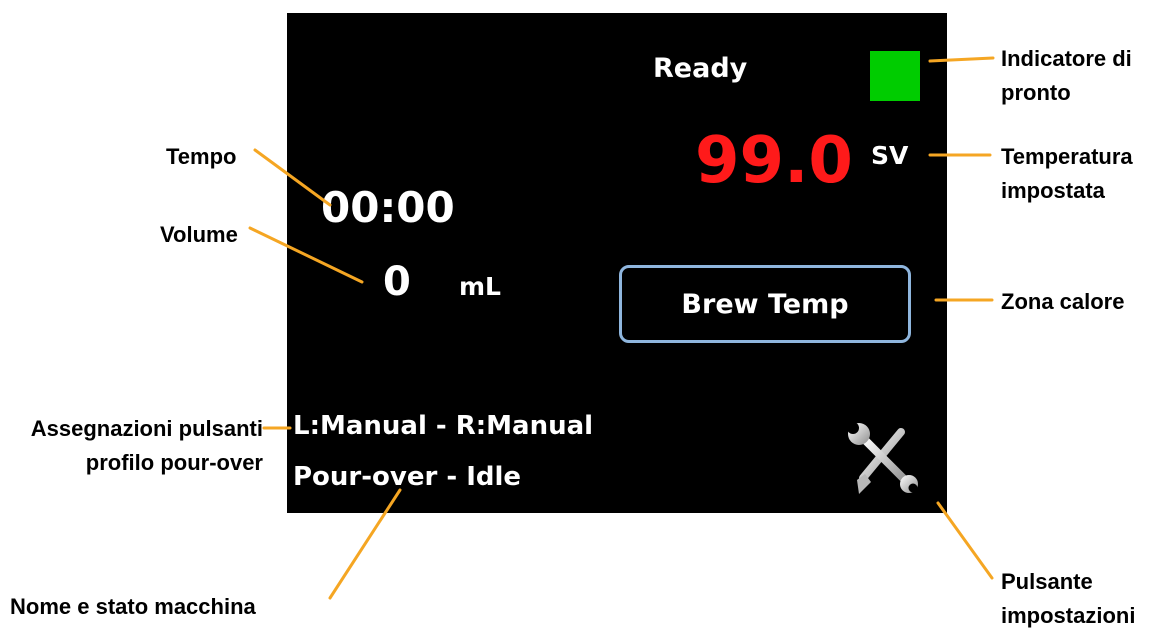  I want to click on callout-line: Temperatura, so click(1067, 156).